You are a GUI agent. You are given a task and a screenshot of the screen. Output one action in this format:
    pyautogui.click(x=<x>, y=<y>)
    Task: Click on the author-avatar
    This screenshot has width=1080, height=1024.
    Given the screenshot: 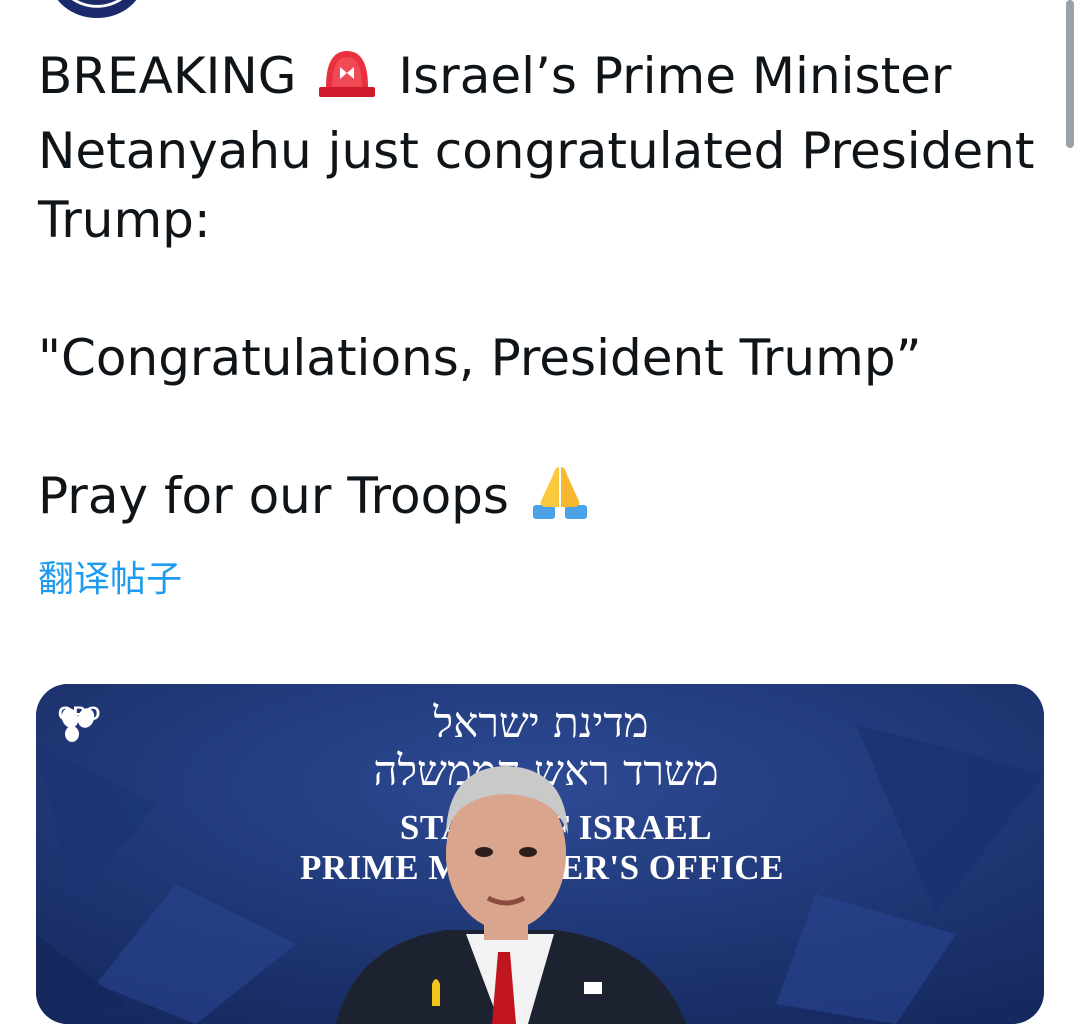 What is the action you would take?
    pyautogui.click(x=97, y=9)
    